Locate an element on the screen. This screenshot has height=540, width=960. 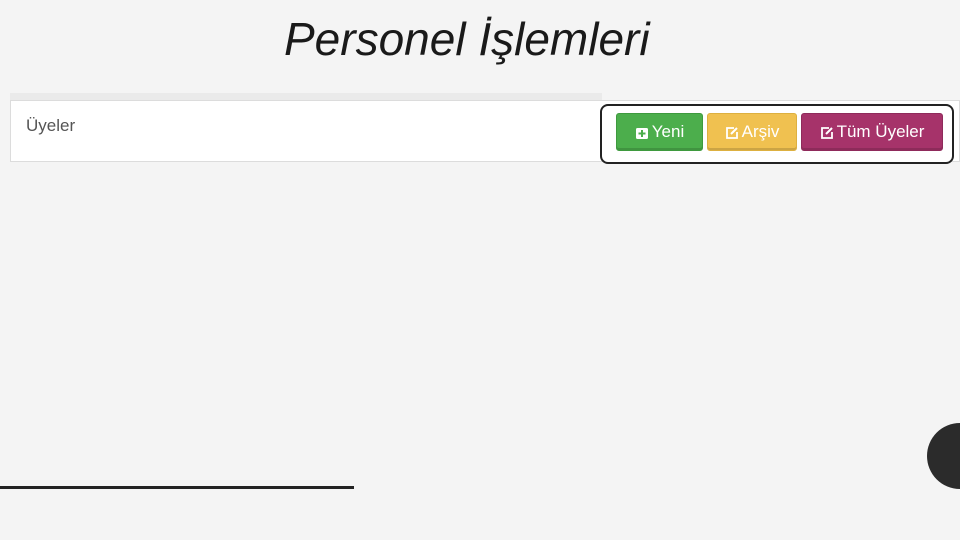
new-member-button-label: Yeni is located at coordinates (668, 131).